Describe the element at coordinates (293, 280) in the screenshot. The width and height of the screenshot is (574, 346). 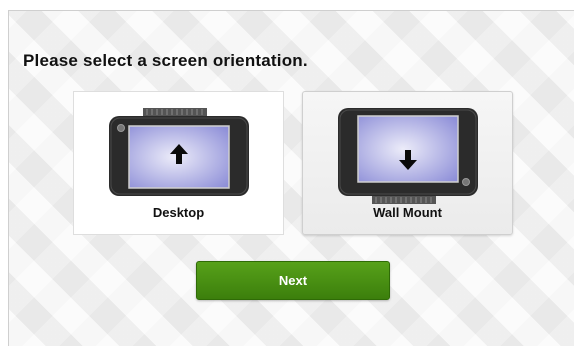
I see `next-button: Next` at that location.